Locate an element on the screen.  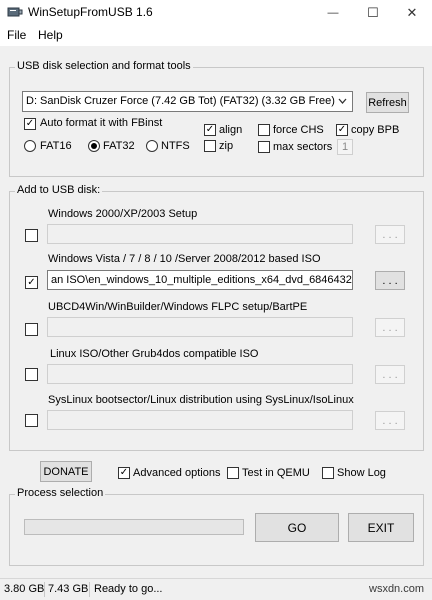
menu-file: File is located at coordinates (16, 35).